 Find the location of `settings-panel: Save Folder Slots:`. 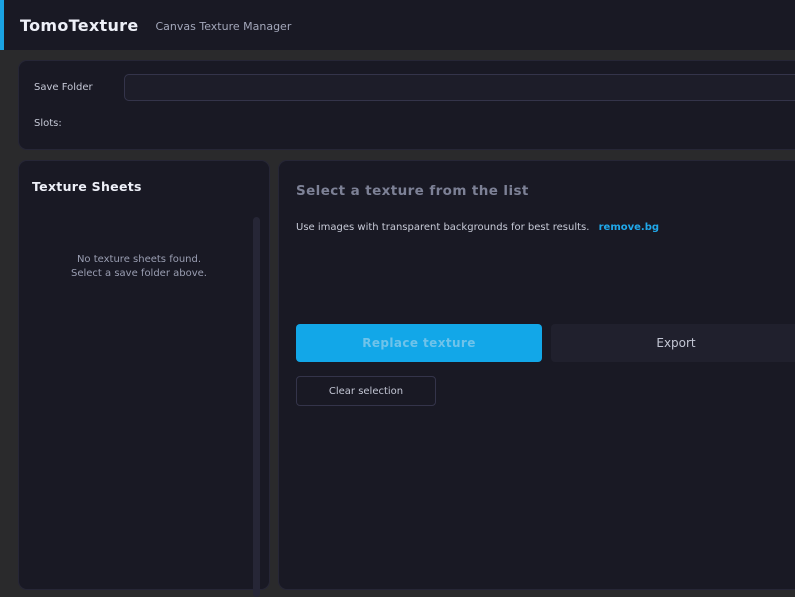

settings-panel: Save Folder Slots: is located at coordinates (406, 105).